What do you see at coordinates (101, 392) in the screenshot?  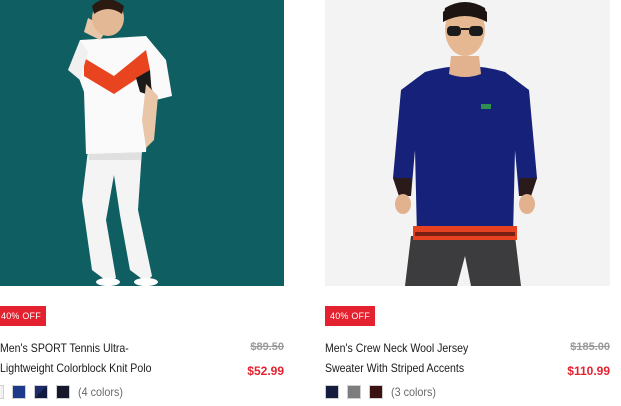 I see `colors-count: (4 colors)` at bounding box center [101, 392].